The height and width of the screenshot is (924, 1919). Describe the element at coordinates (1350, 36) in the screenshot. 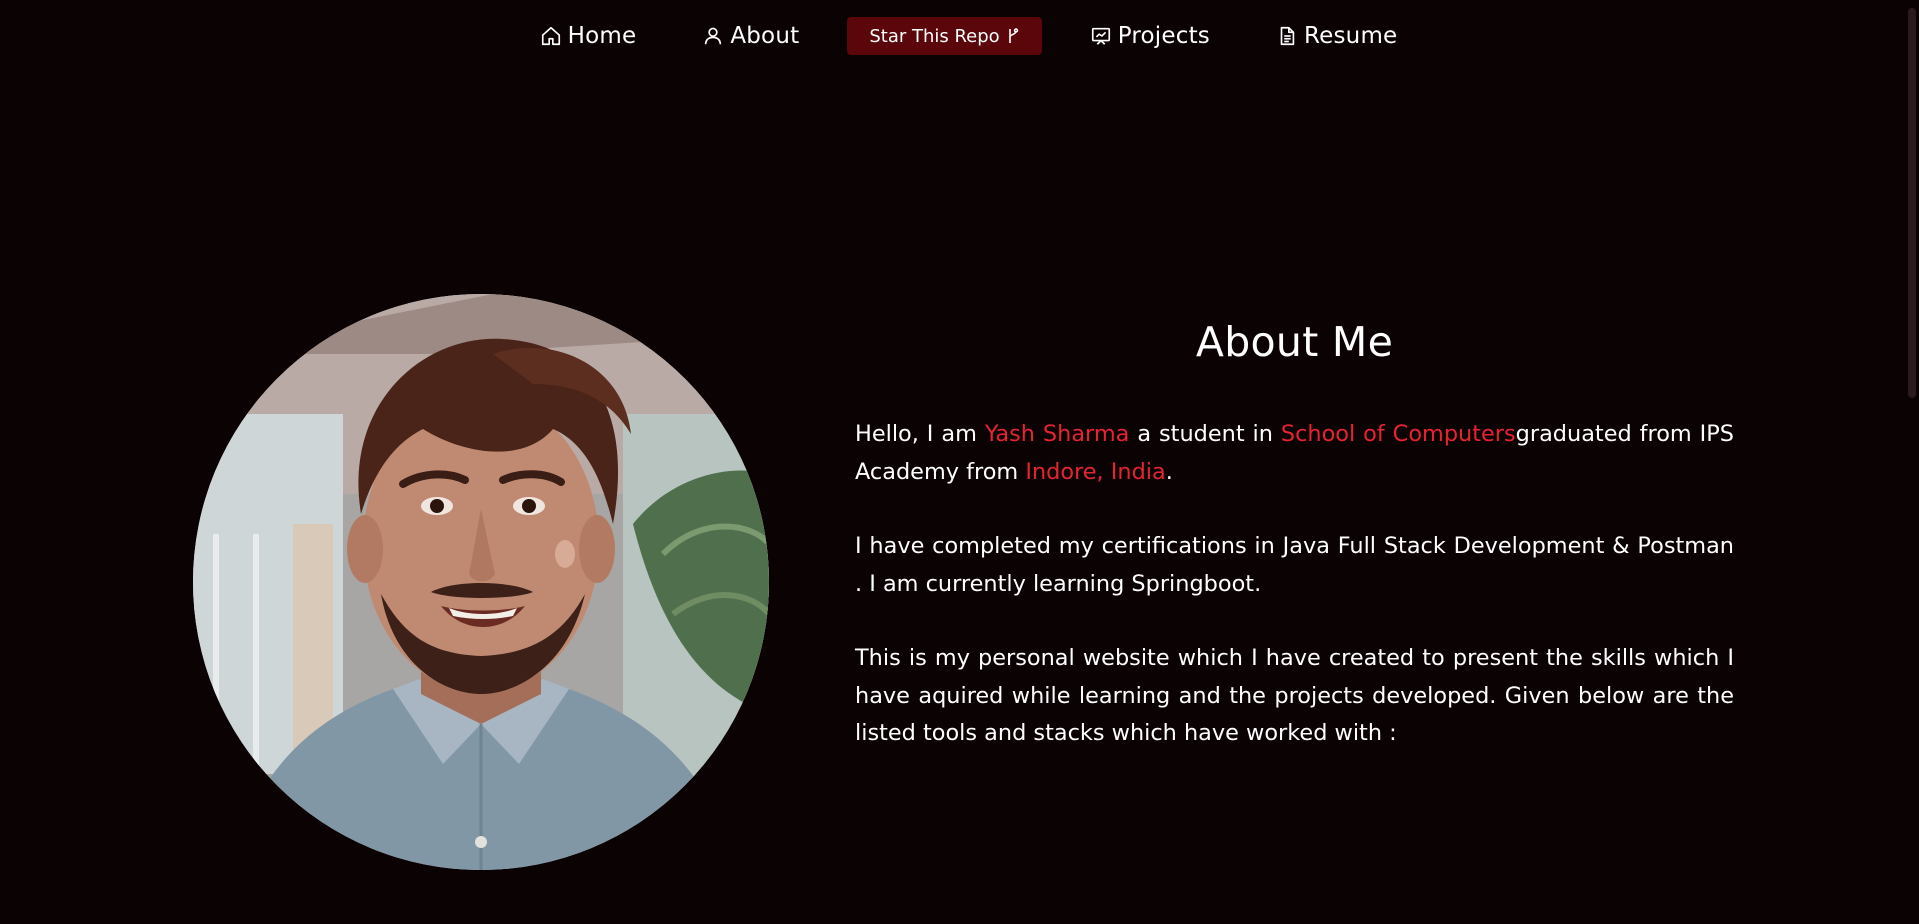

I see `nav-resume-label: Resume` at that location.